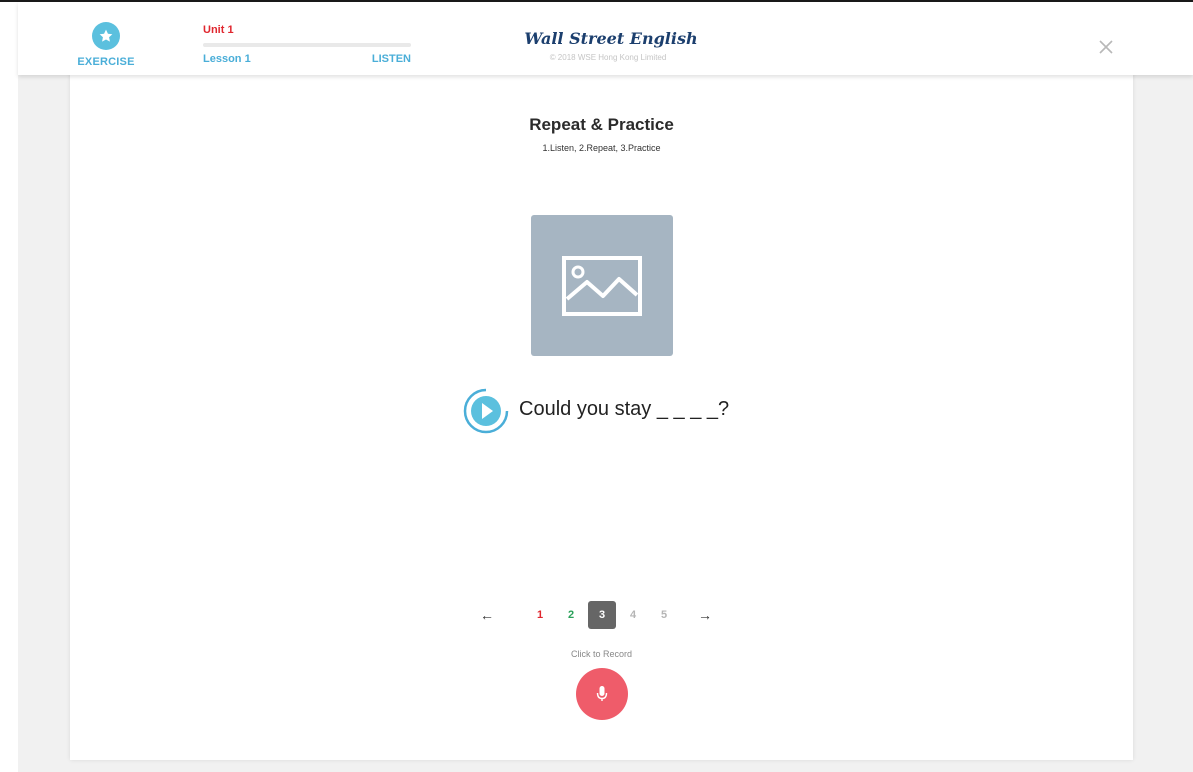 This screenshot has width=1193, height=772. What do you see at coordinates (391, 59) in the screenshot?
I see `stage-label: LISTEN` at bounding box center [391, 59].